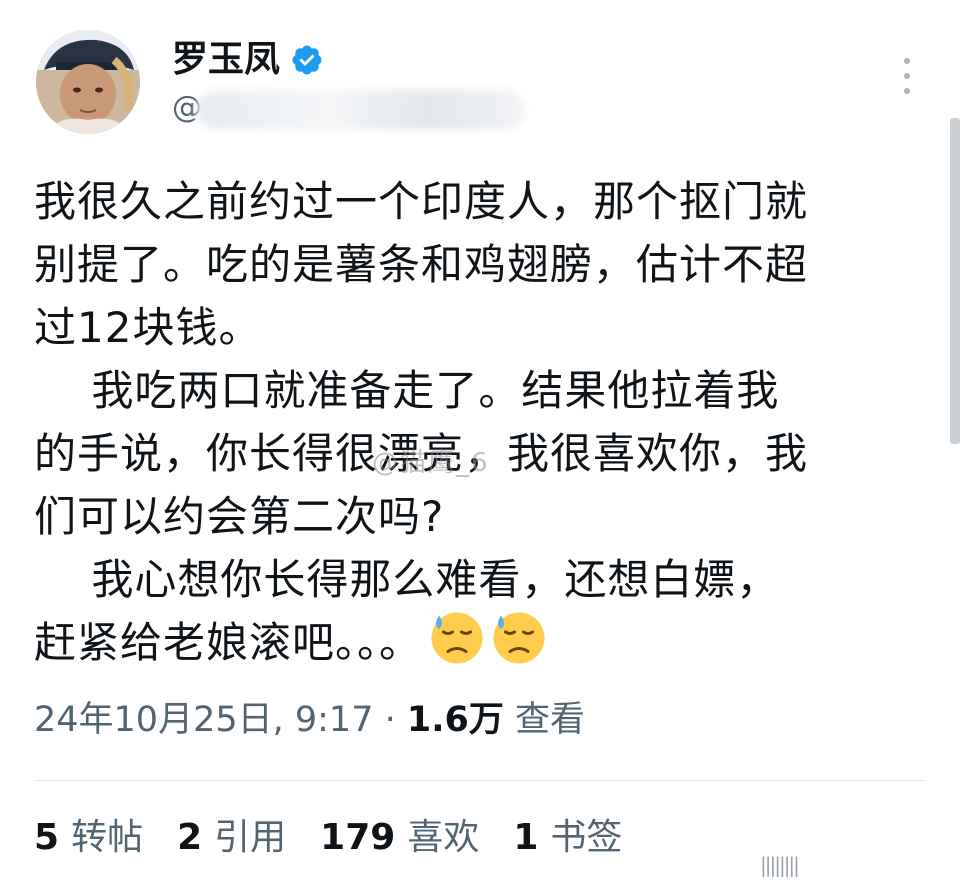 The height and width of the screenshot is (895, 960). I want to click on handle-redaction, so click(361, 110).